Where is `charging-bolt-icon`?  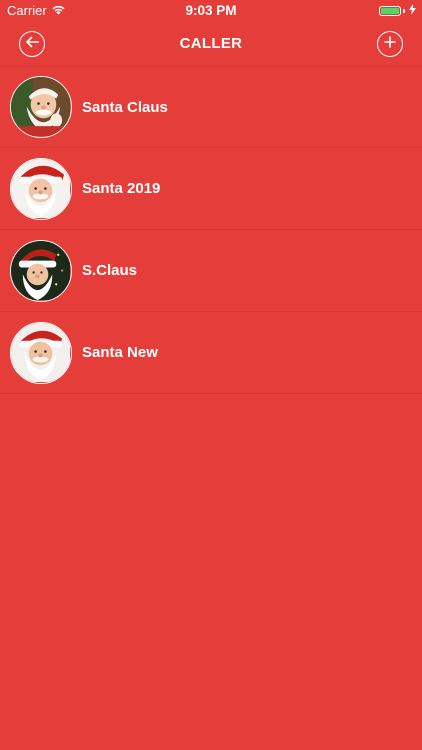
charging-bolt-icon is located at coordinates (412, 11).